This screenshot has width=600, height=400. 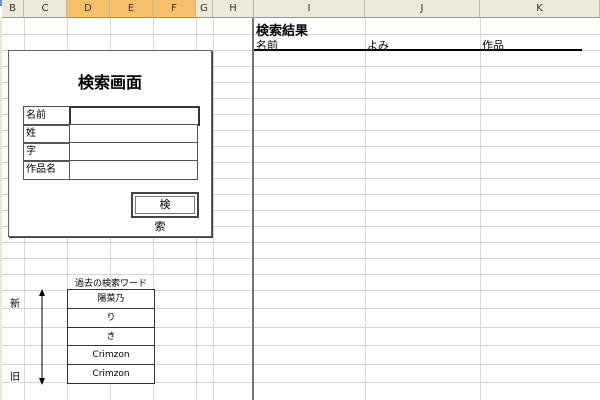 What do you see at coordinates (174, 9) in the screenshot?
I see `column-header-f: F` at bounding box center [174, 9].